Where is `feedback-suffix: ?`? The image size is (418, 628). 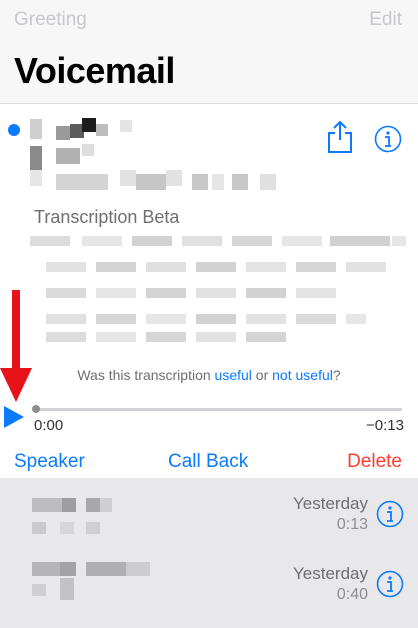
feedback-suffix: ? is located at coordinates (336, 375).